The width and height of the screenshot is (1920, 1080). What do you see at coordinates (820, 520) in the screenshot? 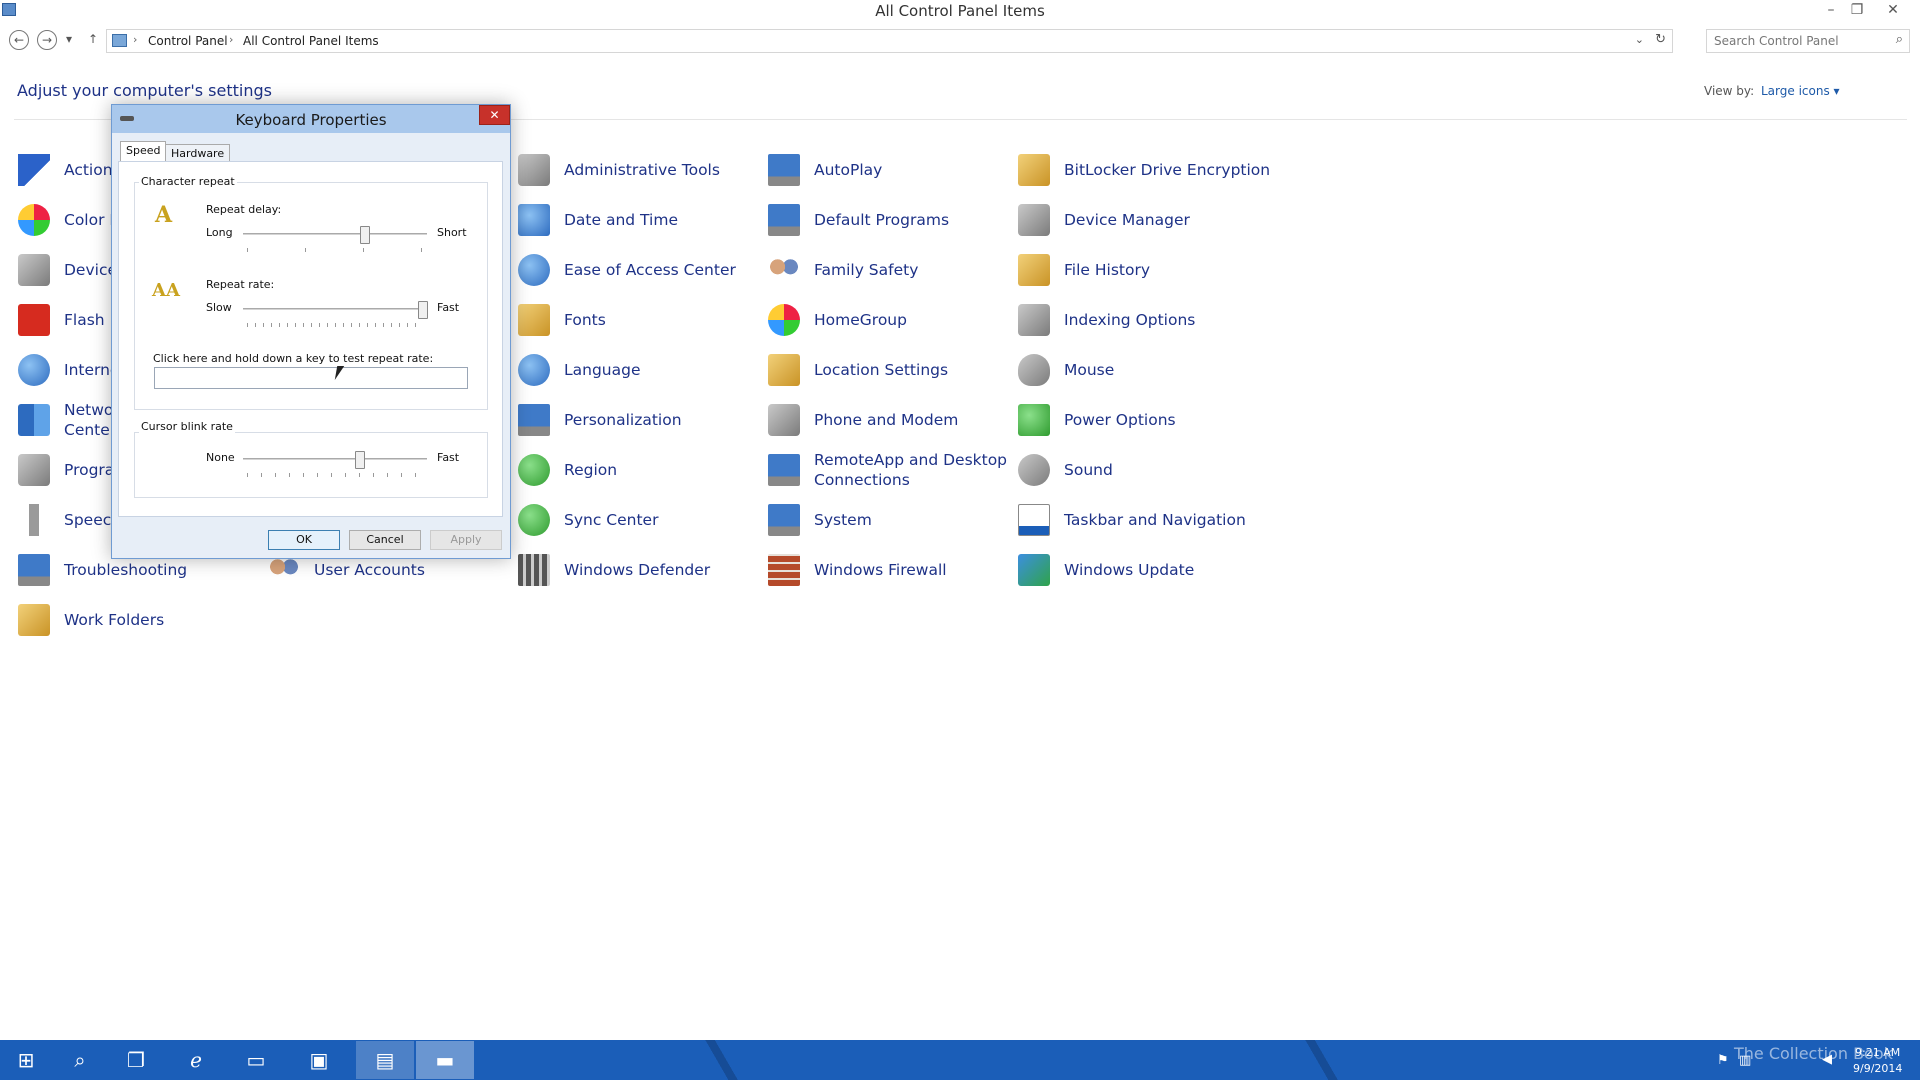
I see `item-system: System` at bounding box center [820, 520].